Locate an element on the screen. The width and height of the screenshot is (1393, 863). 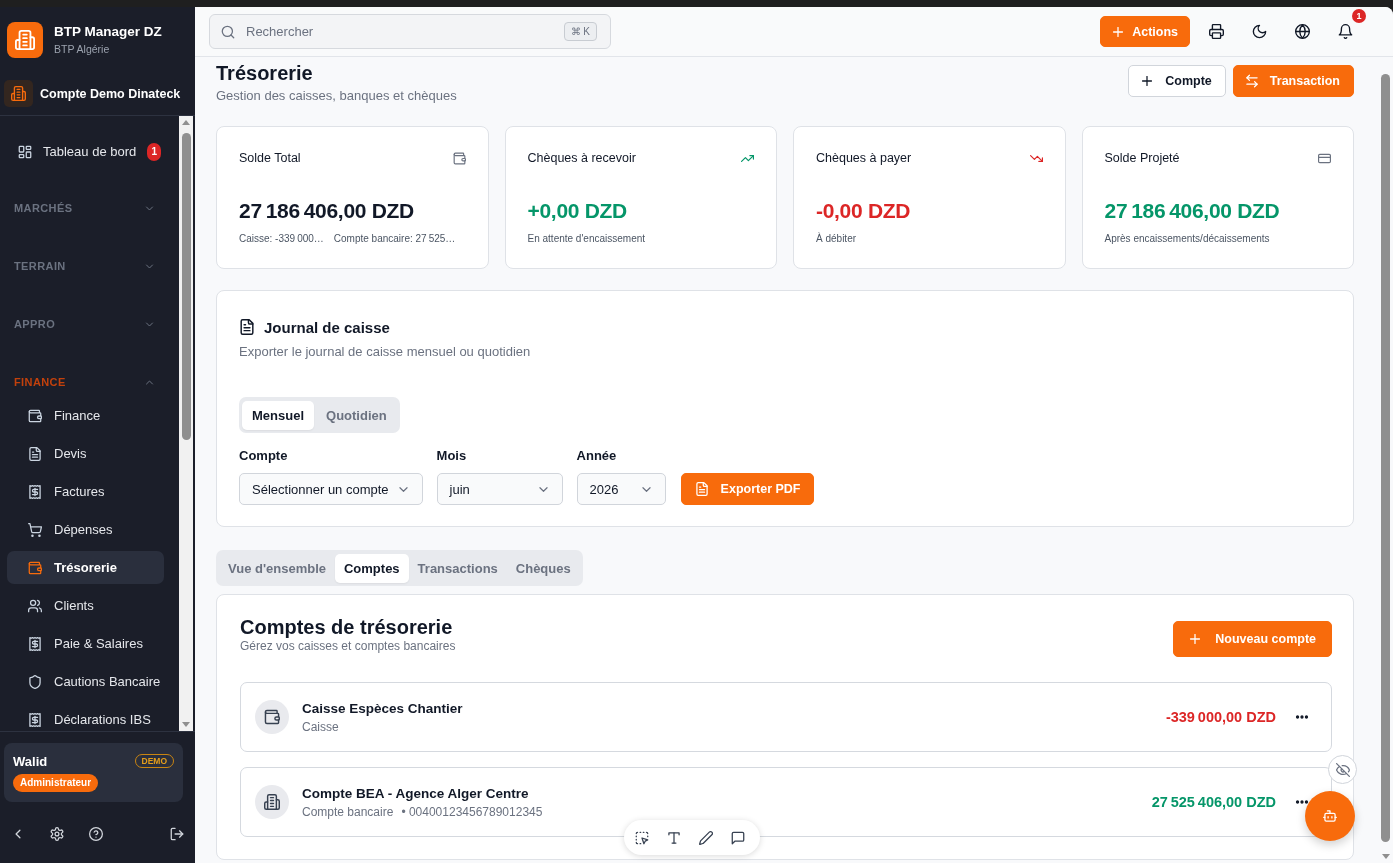
globe-icon is located at coordinates (1302, 31).